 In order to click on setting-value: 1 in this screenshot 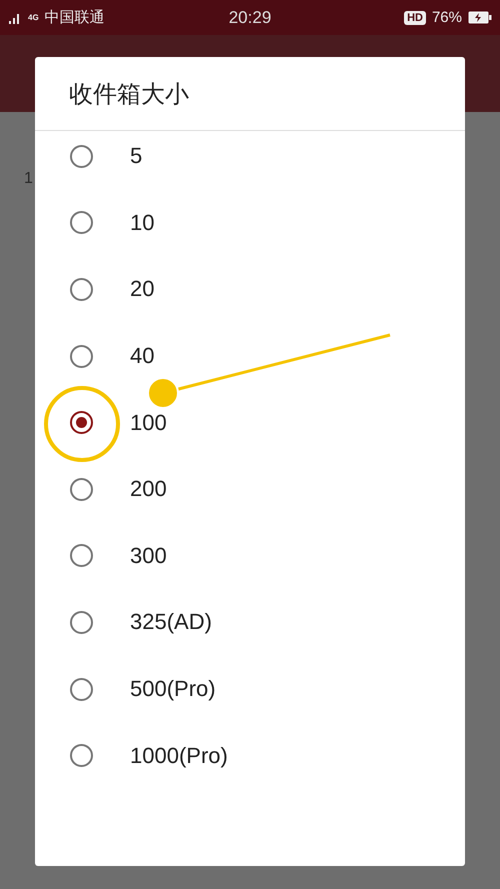, I will do `click(29, 179)`.